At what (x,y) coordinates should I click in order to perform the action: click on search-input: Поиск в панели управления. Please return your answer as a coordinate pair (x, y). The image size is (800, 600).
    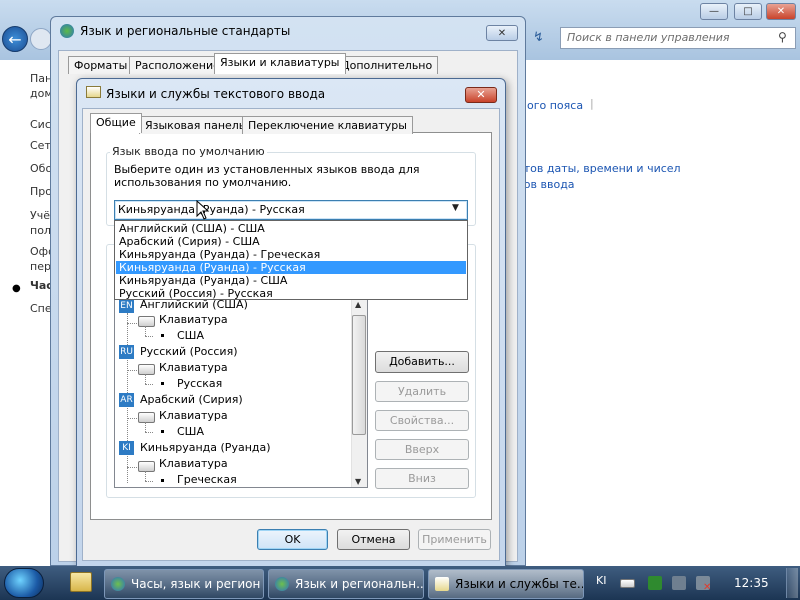
    Looking at the image, I should click on (678, 38).